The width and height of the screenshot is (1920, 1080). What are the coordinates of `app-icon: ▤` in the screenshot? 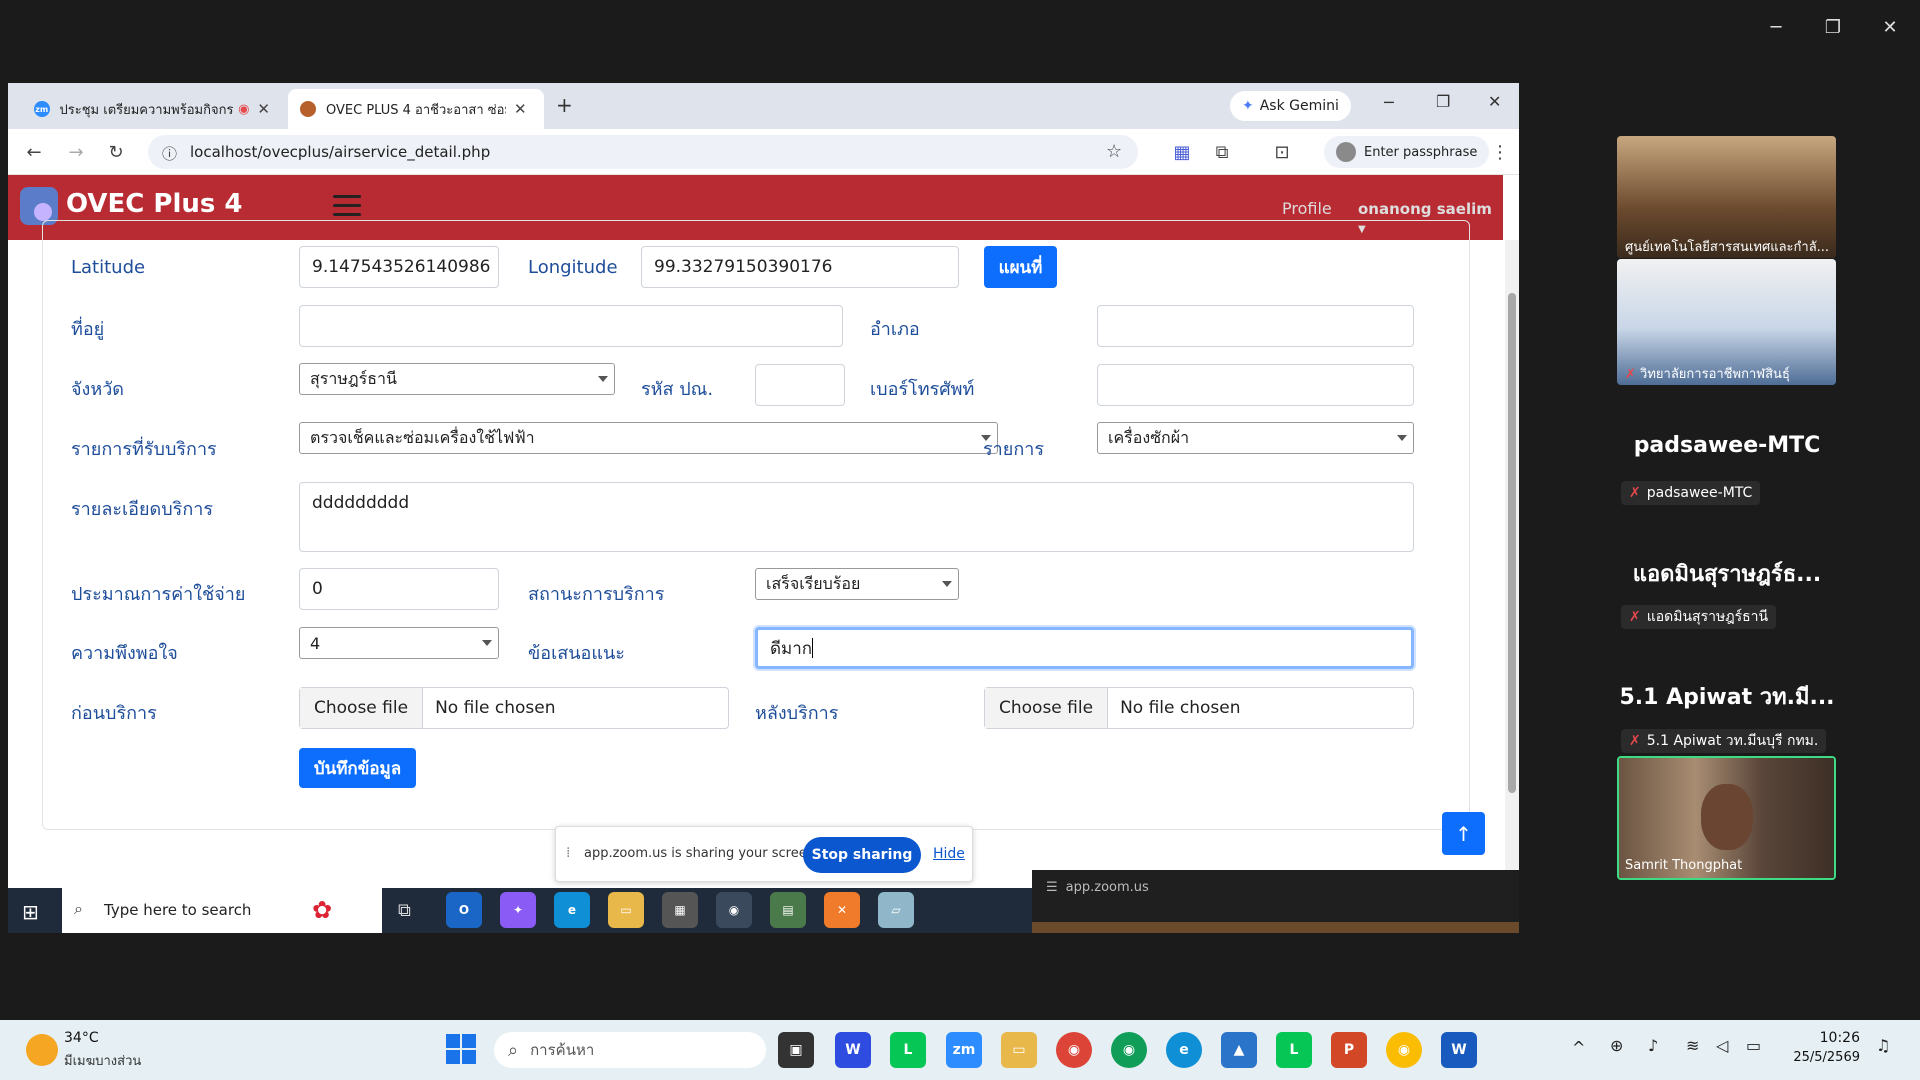 It's located at (788, 910).